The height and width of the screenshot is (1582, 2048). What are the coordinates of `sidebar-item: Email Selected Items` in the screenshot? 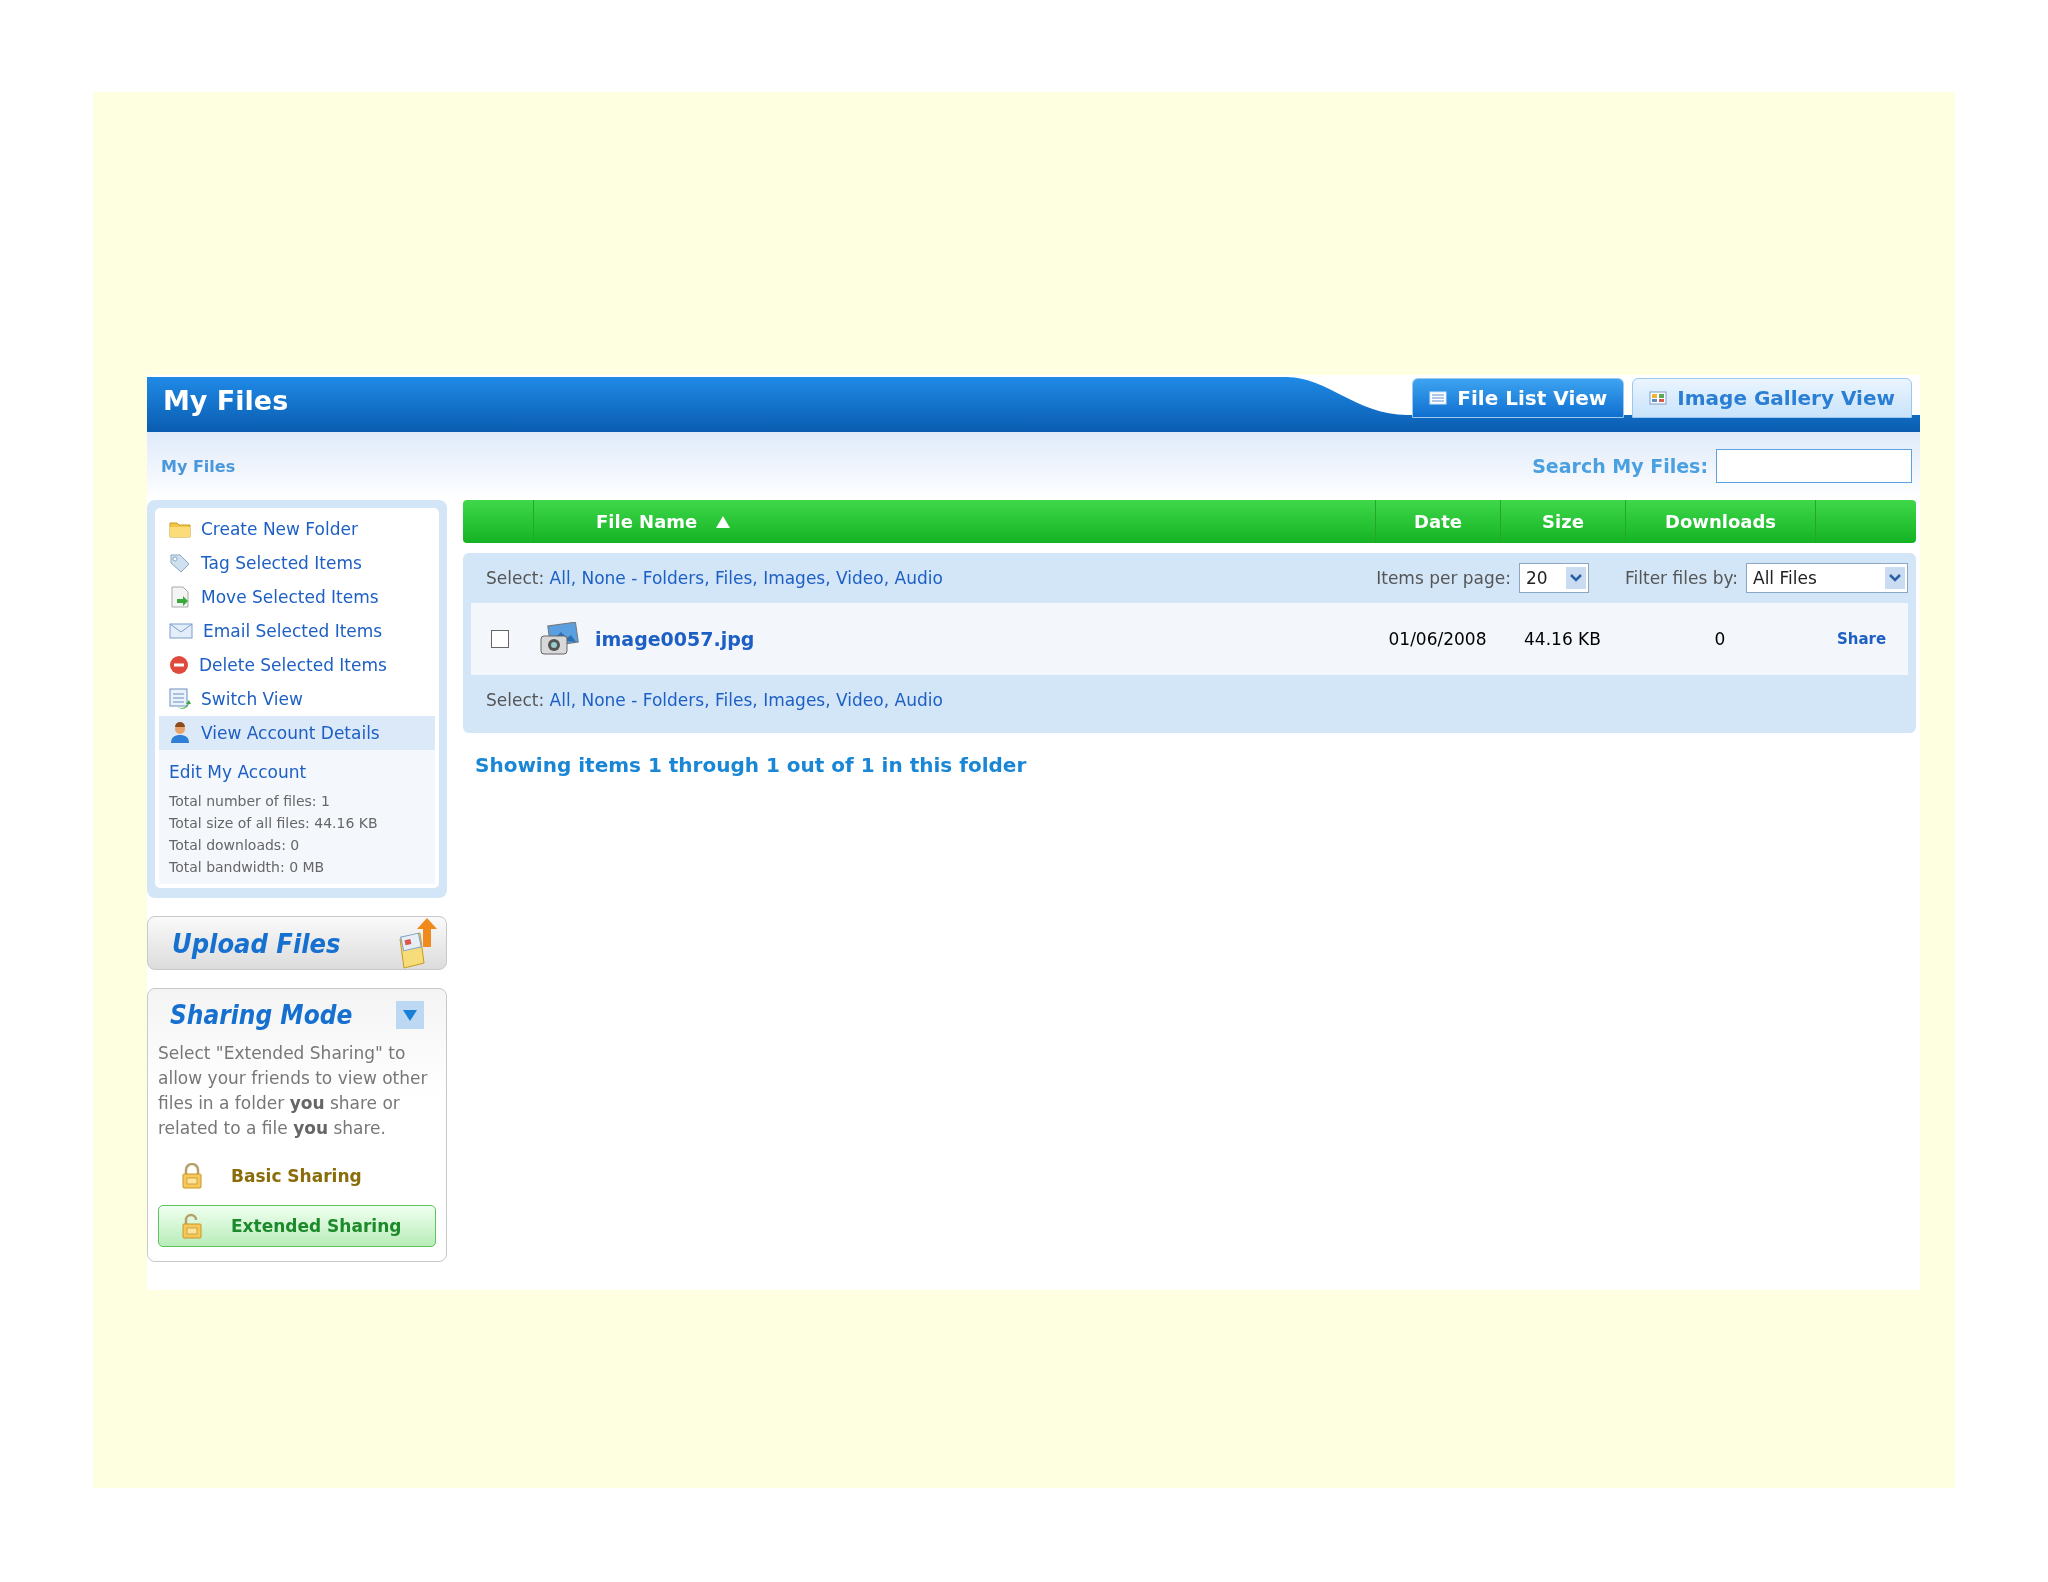 It's located at (297, 631).